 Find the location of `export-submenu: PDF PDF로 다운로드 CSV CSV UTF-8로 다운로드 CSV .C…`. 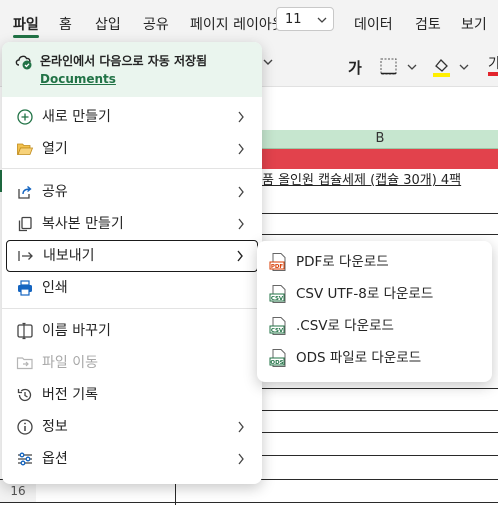

export-submenu: PDF PDF로 다운로드 CSV CSV UTF-8로 다운로드 CSV .C… is located at coordinates (374, 311).